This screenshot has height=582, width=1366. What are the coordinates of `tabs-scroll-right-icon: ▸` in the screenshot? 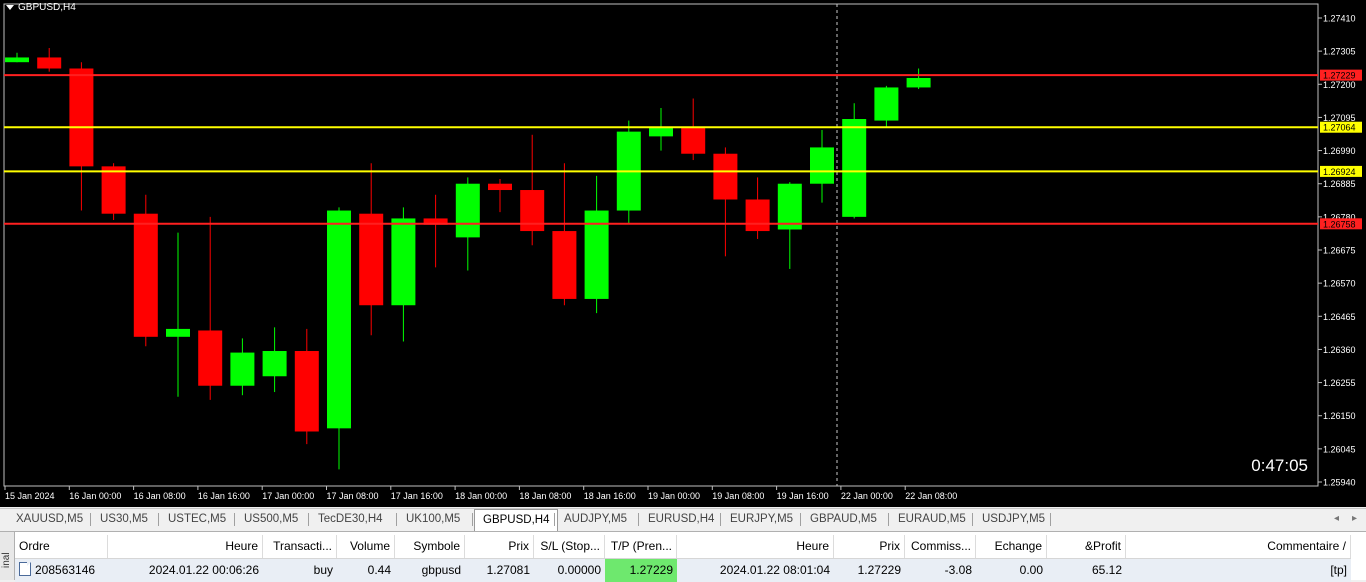 It's located at (1354, 518).